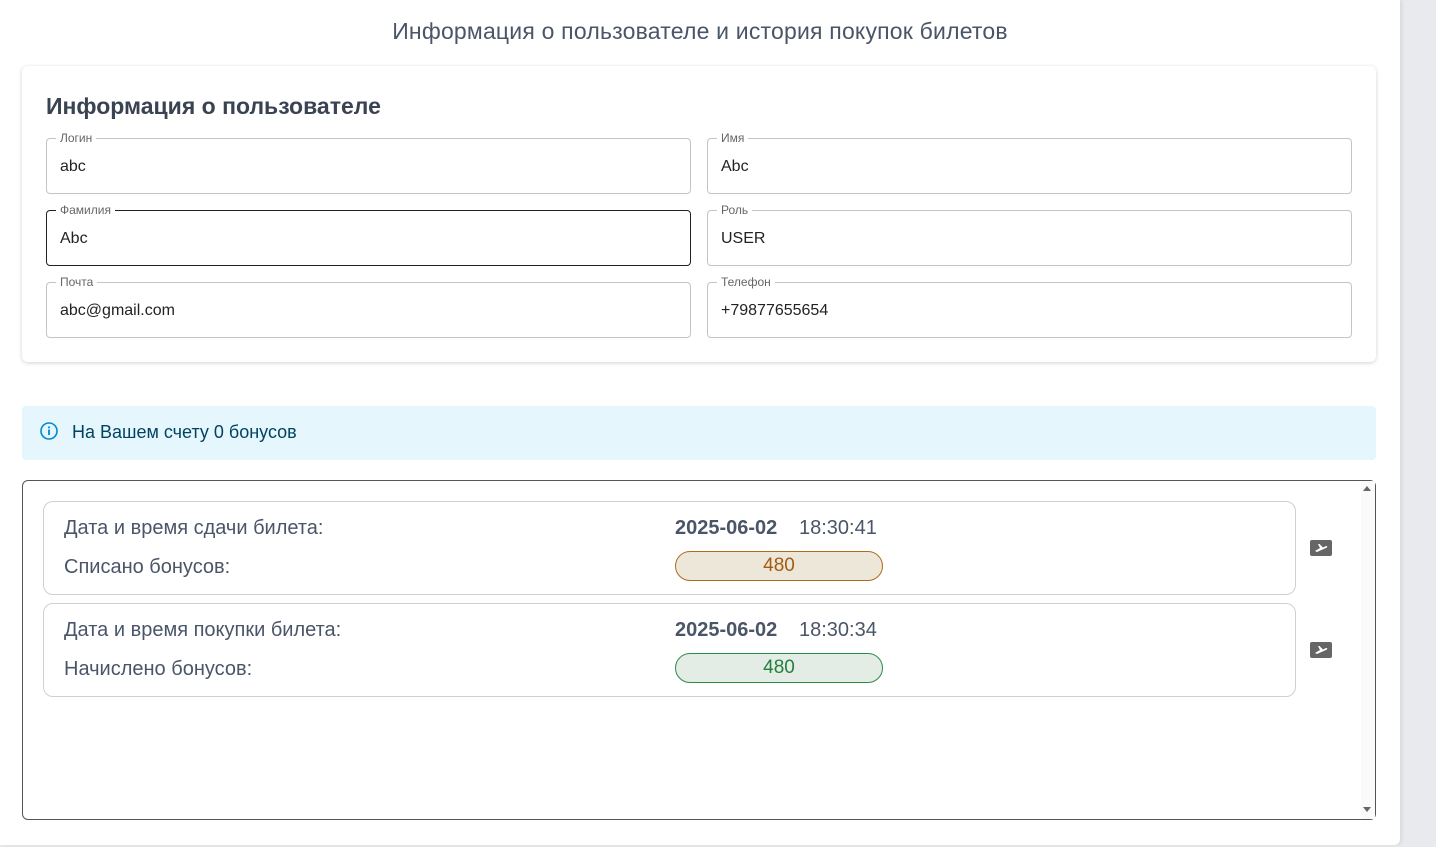  Describe the element at coordinates (838, 630) in the screenshot. I see `purchase-time: 18:30:34` at that location.